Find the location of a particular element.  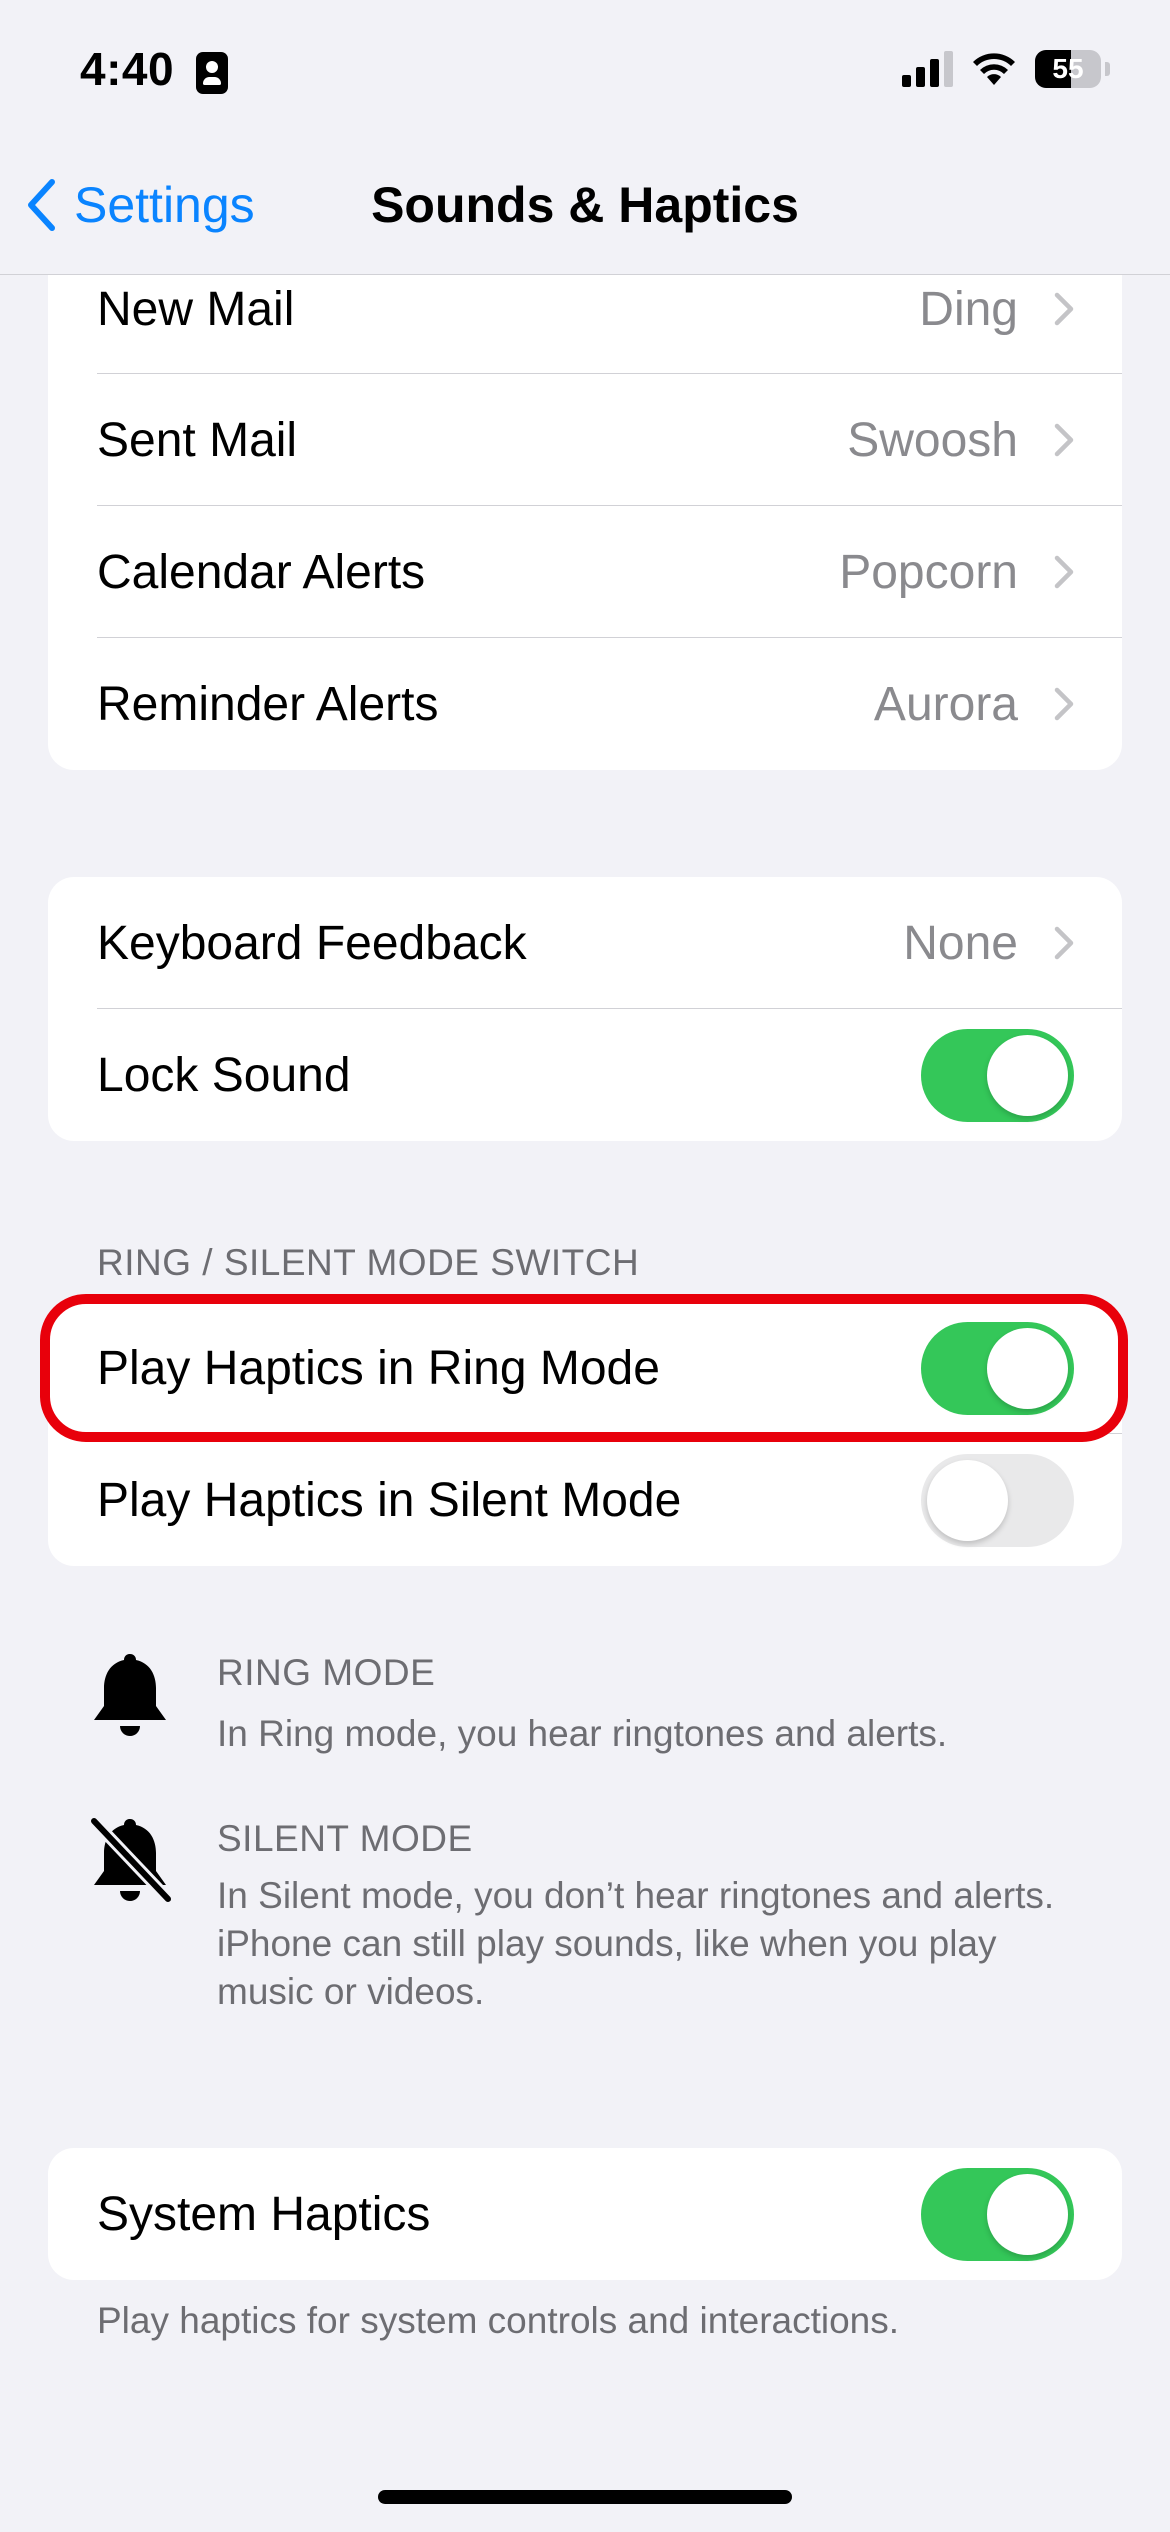

row-value: None is located at coordinates (960, 943).